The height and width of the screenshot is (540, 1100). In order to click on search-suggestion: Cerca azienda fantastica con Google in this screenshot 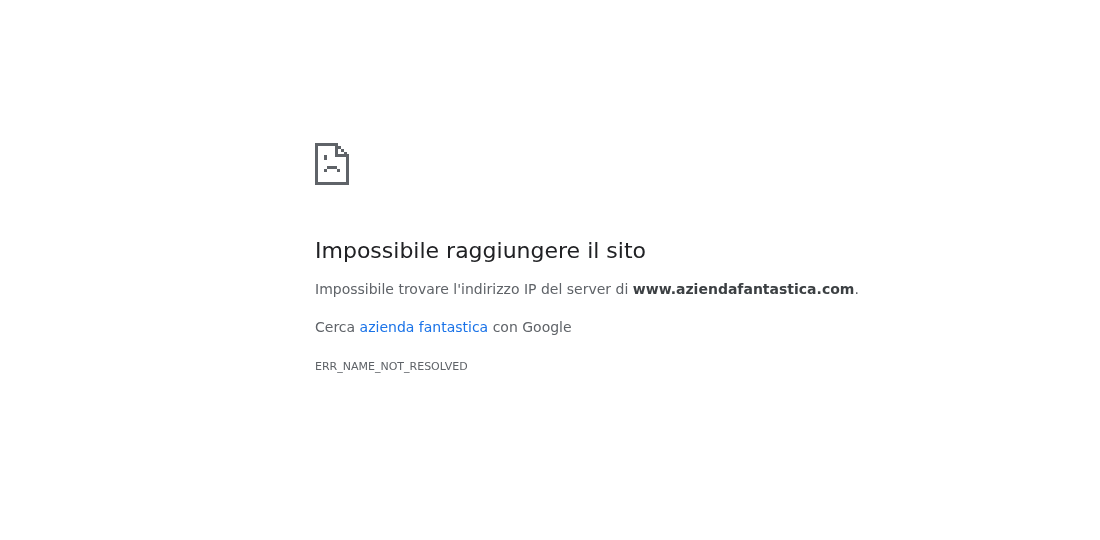, I will do `click(444, 327)`.